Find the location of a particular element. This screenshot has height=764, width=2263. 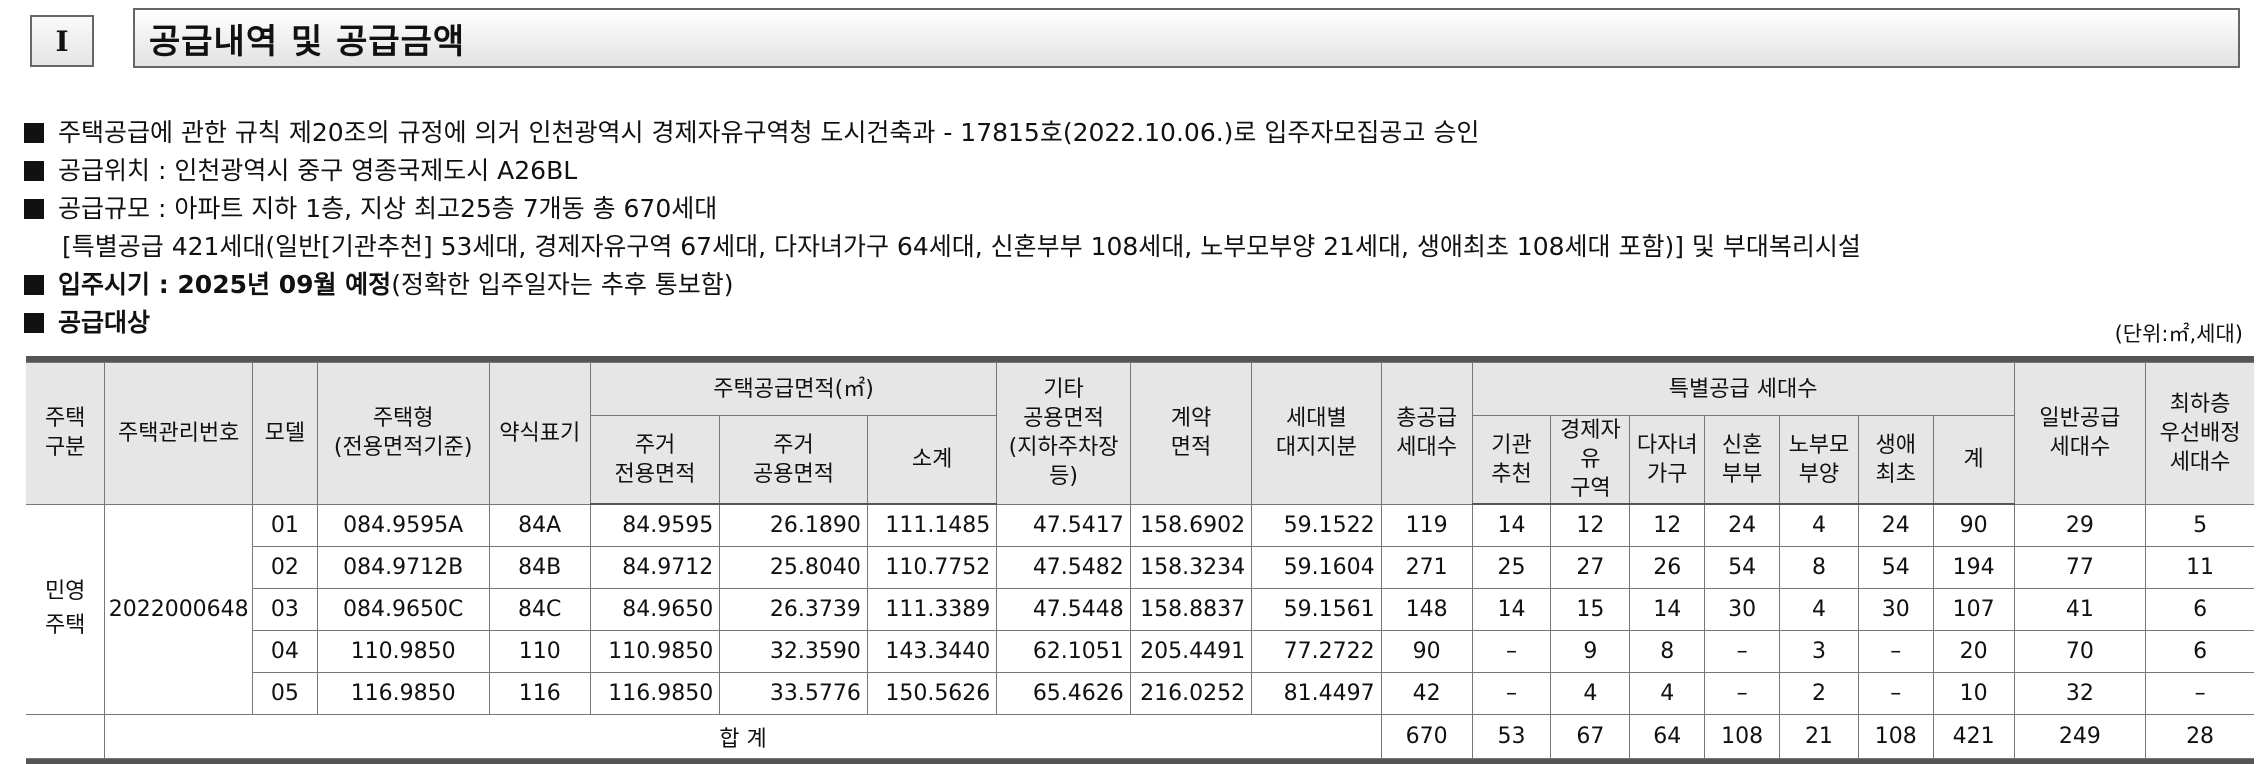

cell-spsum: 107 is located at coordinates (1973, 609).